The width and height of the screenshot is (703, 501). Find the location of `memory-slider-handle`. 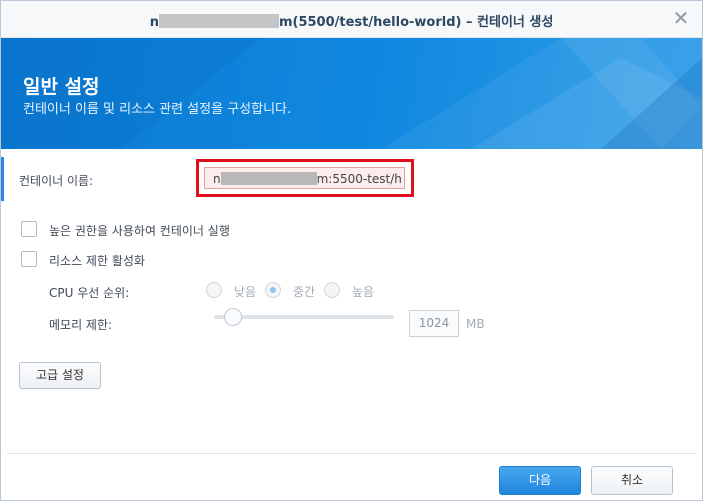

memory-slider-handle is located at coordinates (233, 317).